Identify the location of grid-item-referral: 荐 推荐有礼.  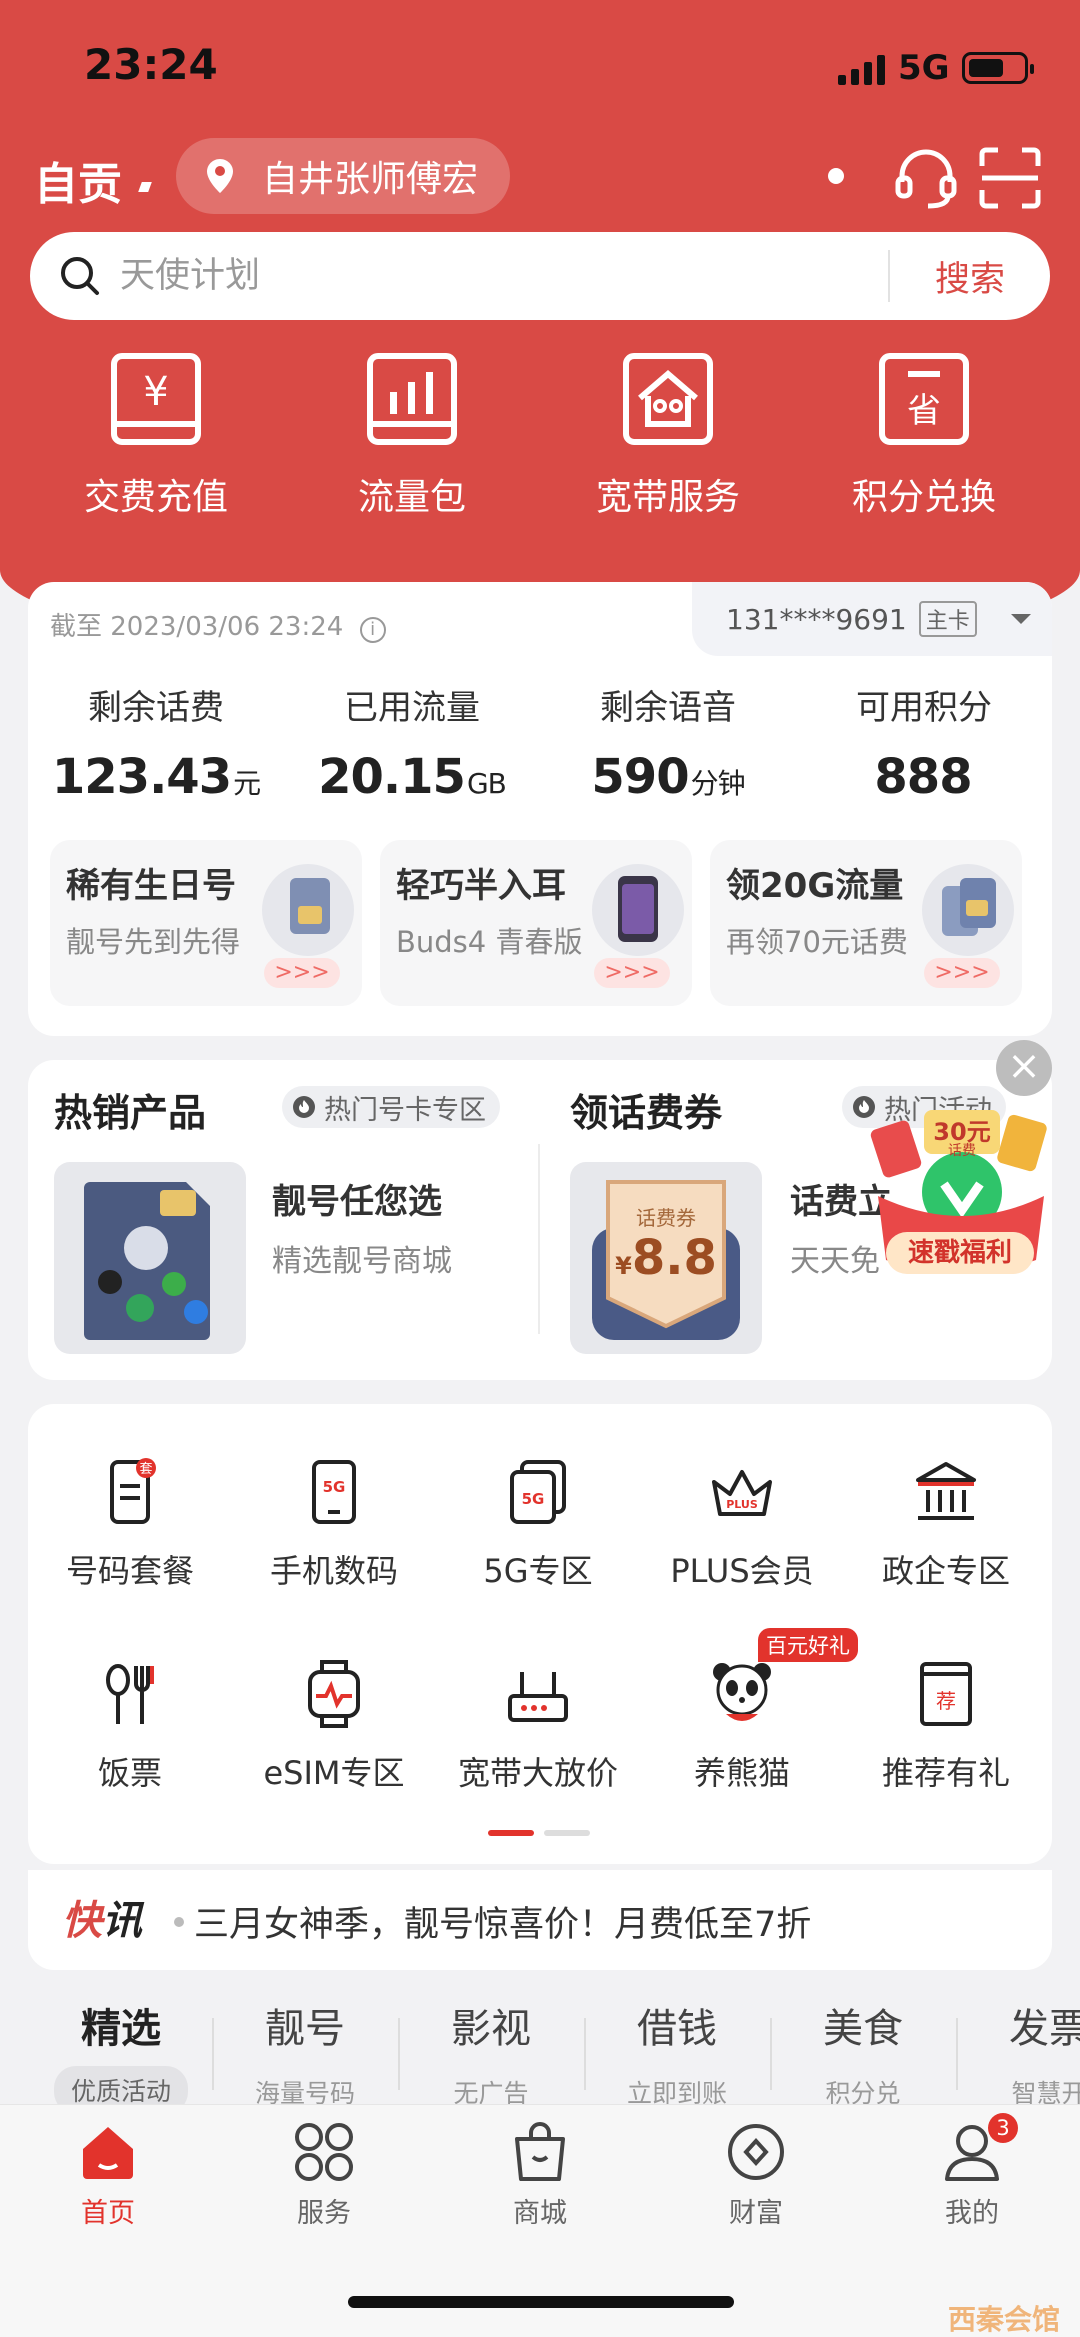
(946, 1726).